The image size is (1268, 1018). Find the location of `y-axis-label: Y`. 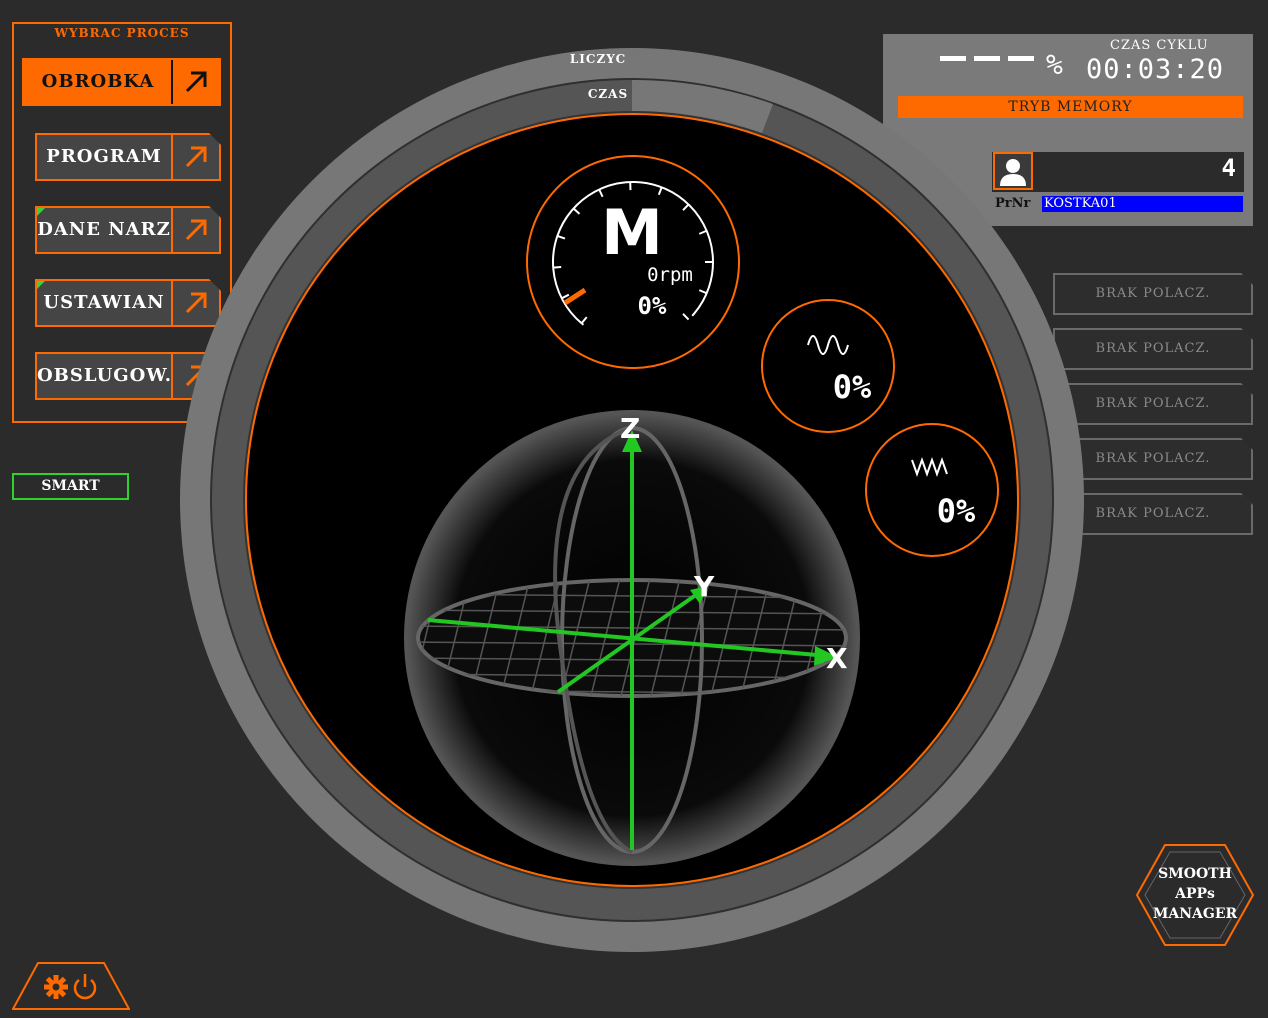

y-axis-label: Y is located at coordinates (704, 586).